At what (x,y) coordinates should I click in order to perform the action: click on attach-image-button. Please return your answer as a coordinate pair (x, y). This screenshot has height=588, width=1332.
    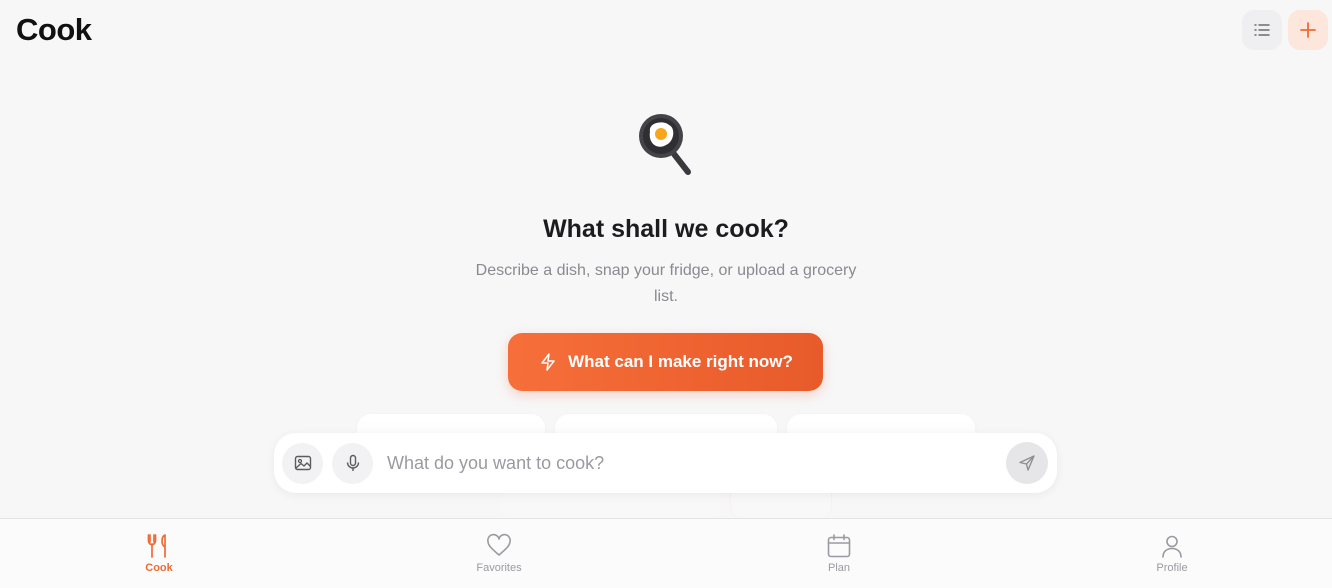
    Looking at the image, I should click on (302, 463).